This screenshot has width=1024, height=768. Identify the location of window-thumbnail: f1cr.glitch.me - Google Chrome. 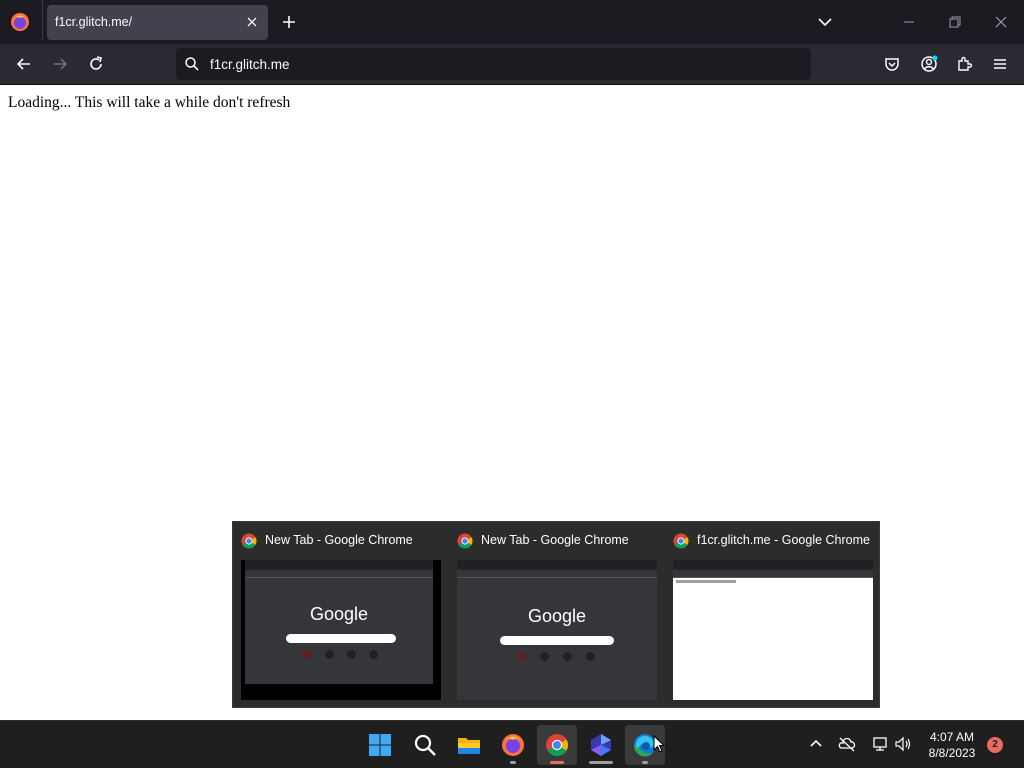
(773, 615).